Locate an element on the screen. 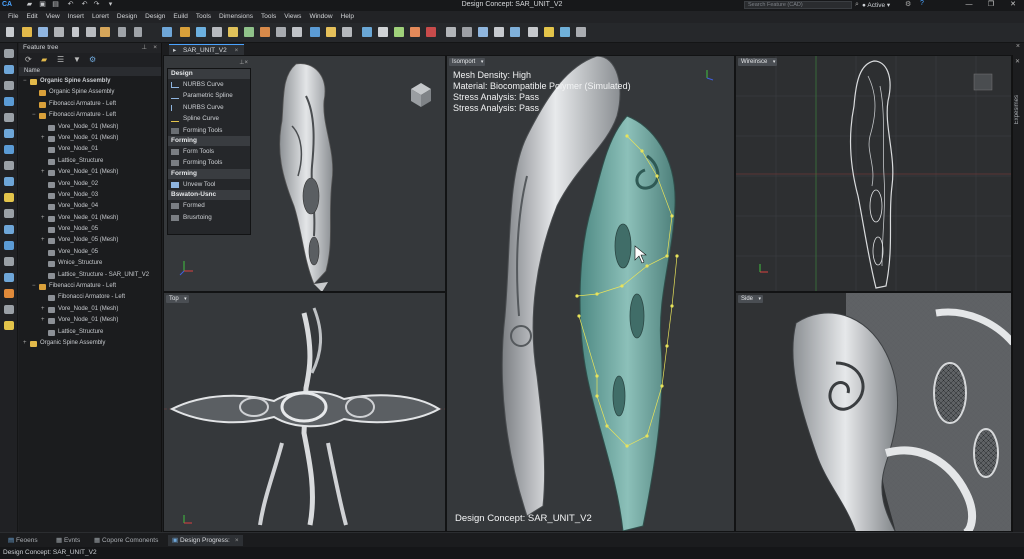 This screenshot has width=1024, height=559. fillet-icon is located at coordinates (331, 32).